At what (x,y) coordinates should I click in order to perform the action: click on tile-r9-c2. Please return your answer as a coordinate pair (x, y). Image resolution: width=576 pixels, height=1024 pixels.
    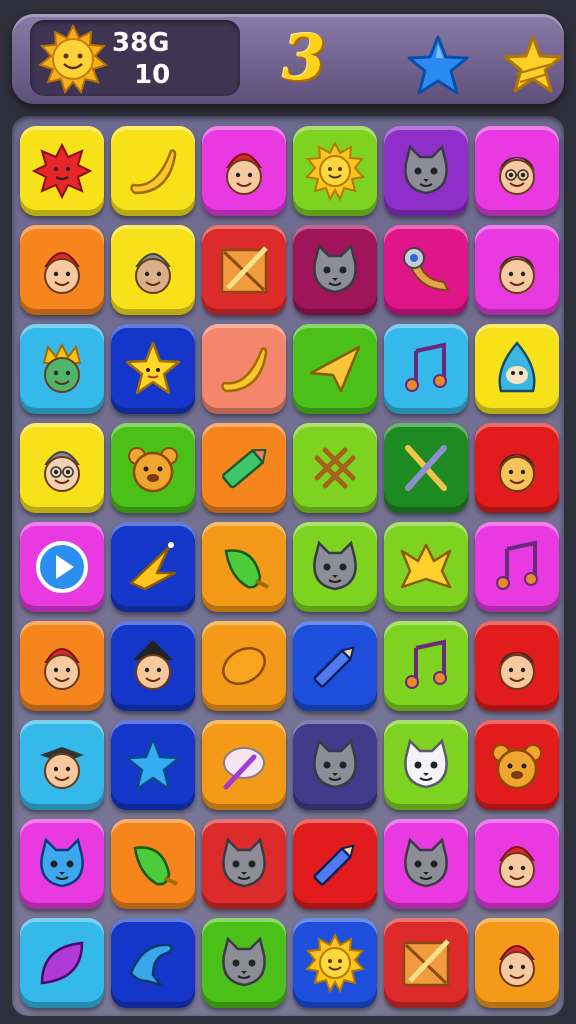
    Looking at the image, I should click on (153, 963).